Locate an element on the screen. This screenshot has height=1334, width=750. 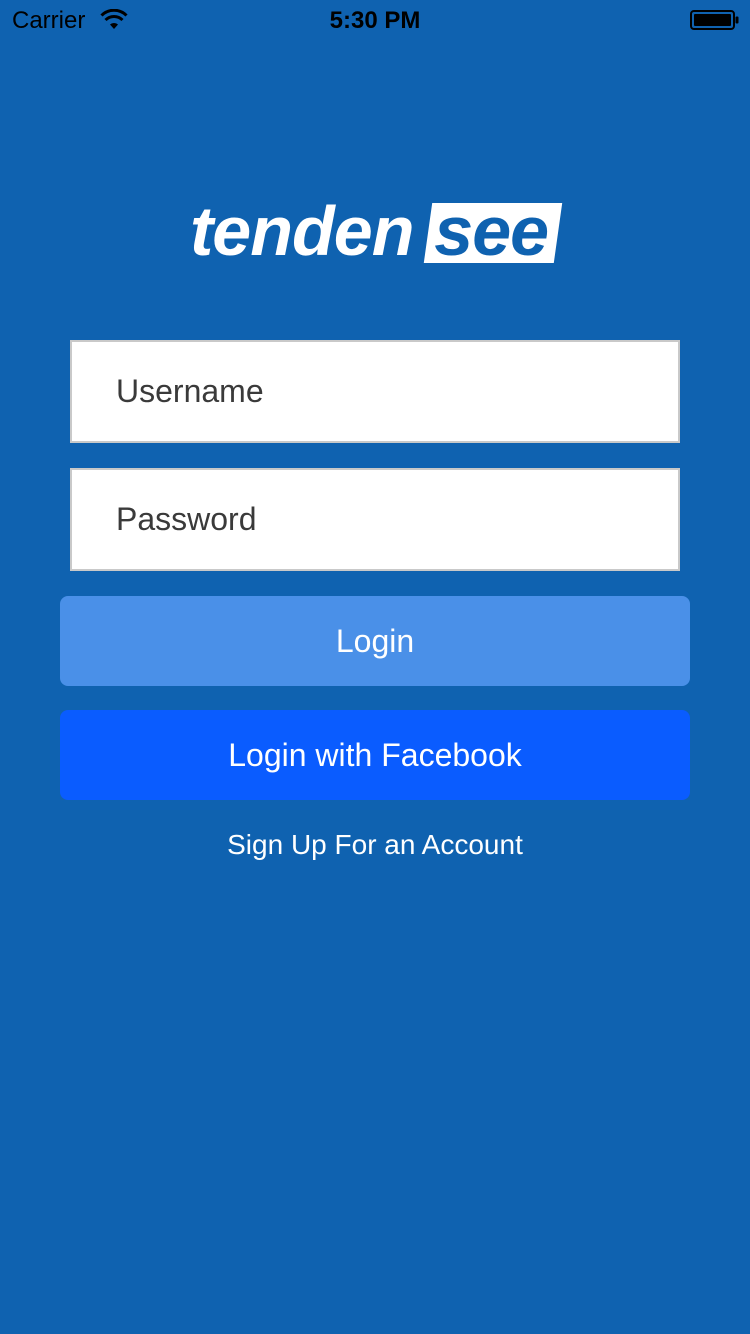
logo-text-highlight: see is located at coordinates (491, 231).